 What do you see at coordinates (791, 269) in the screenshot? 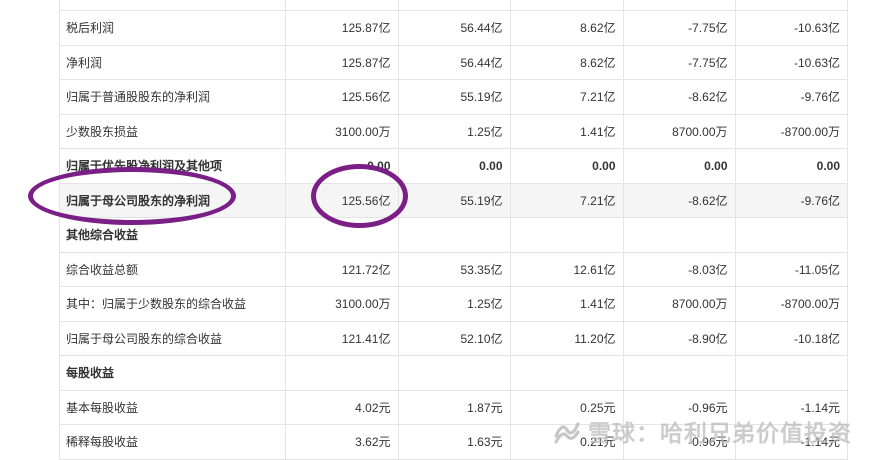
I see `cell-value: -11.05亿` at bounding box center [791, 269].